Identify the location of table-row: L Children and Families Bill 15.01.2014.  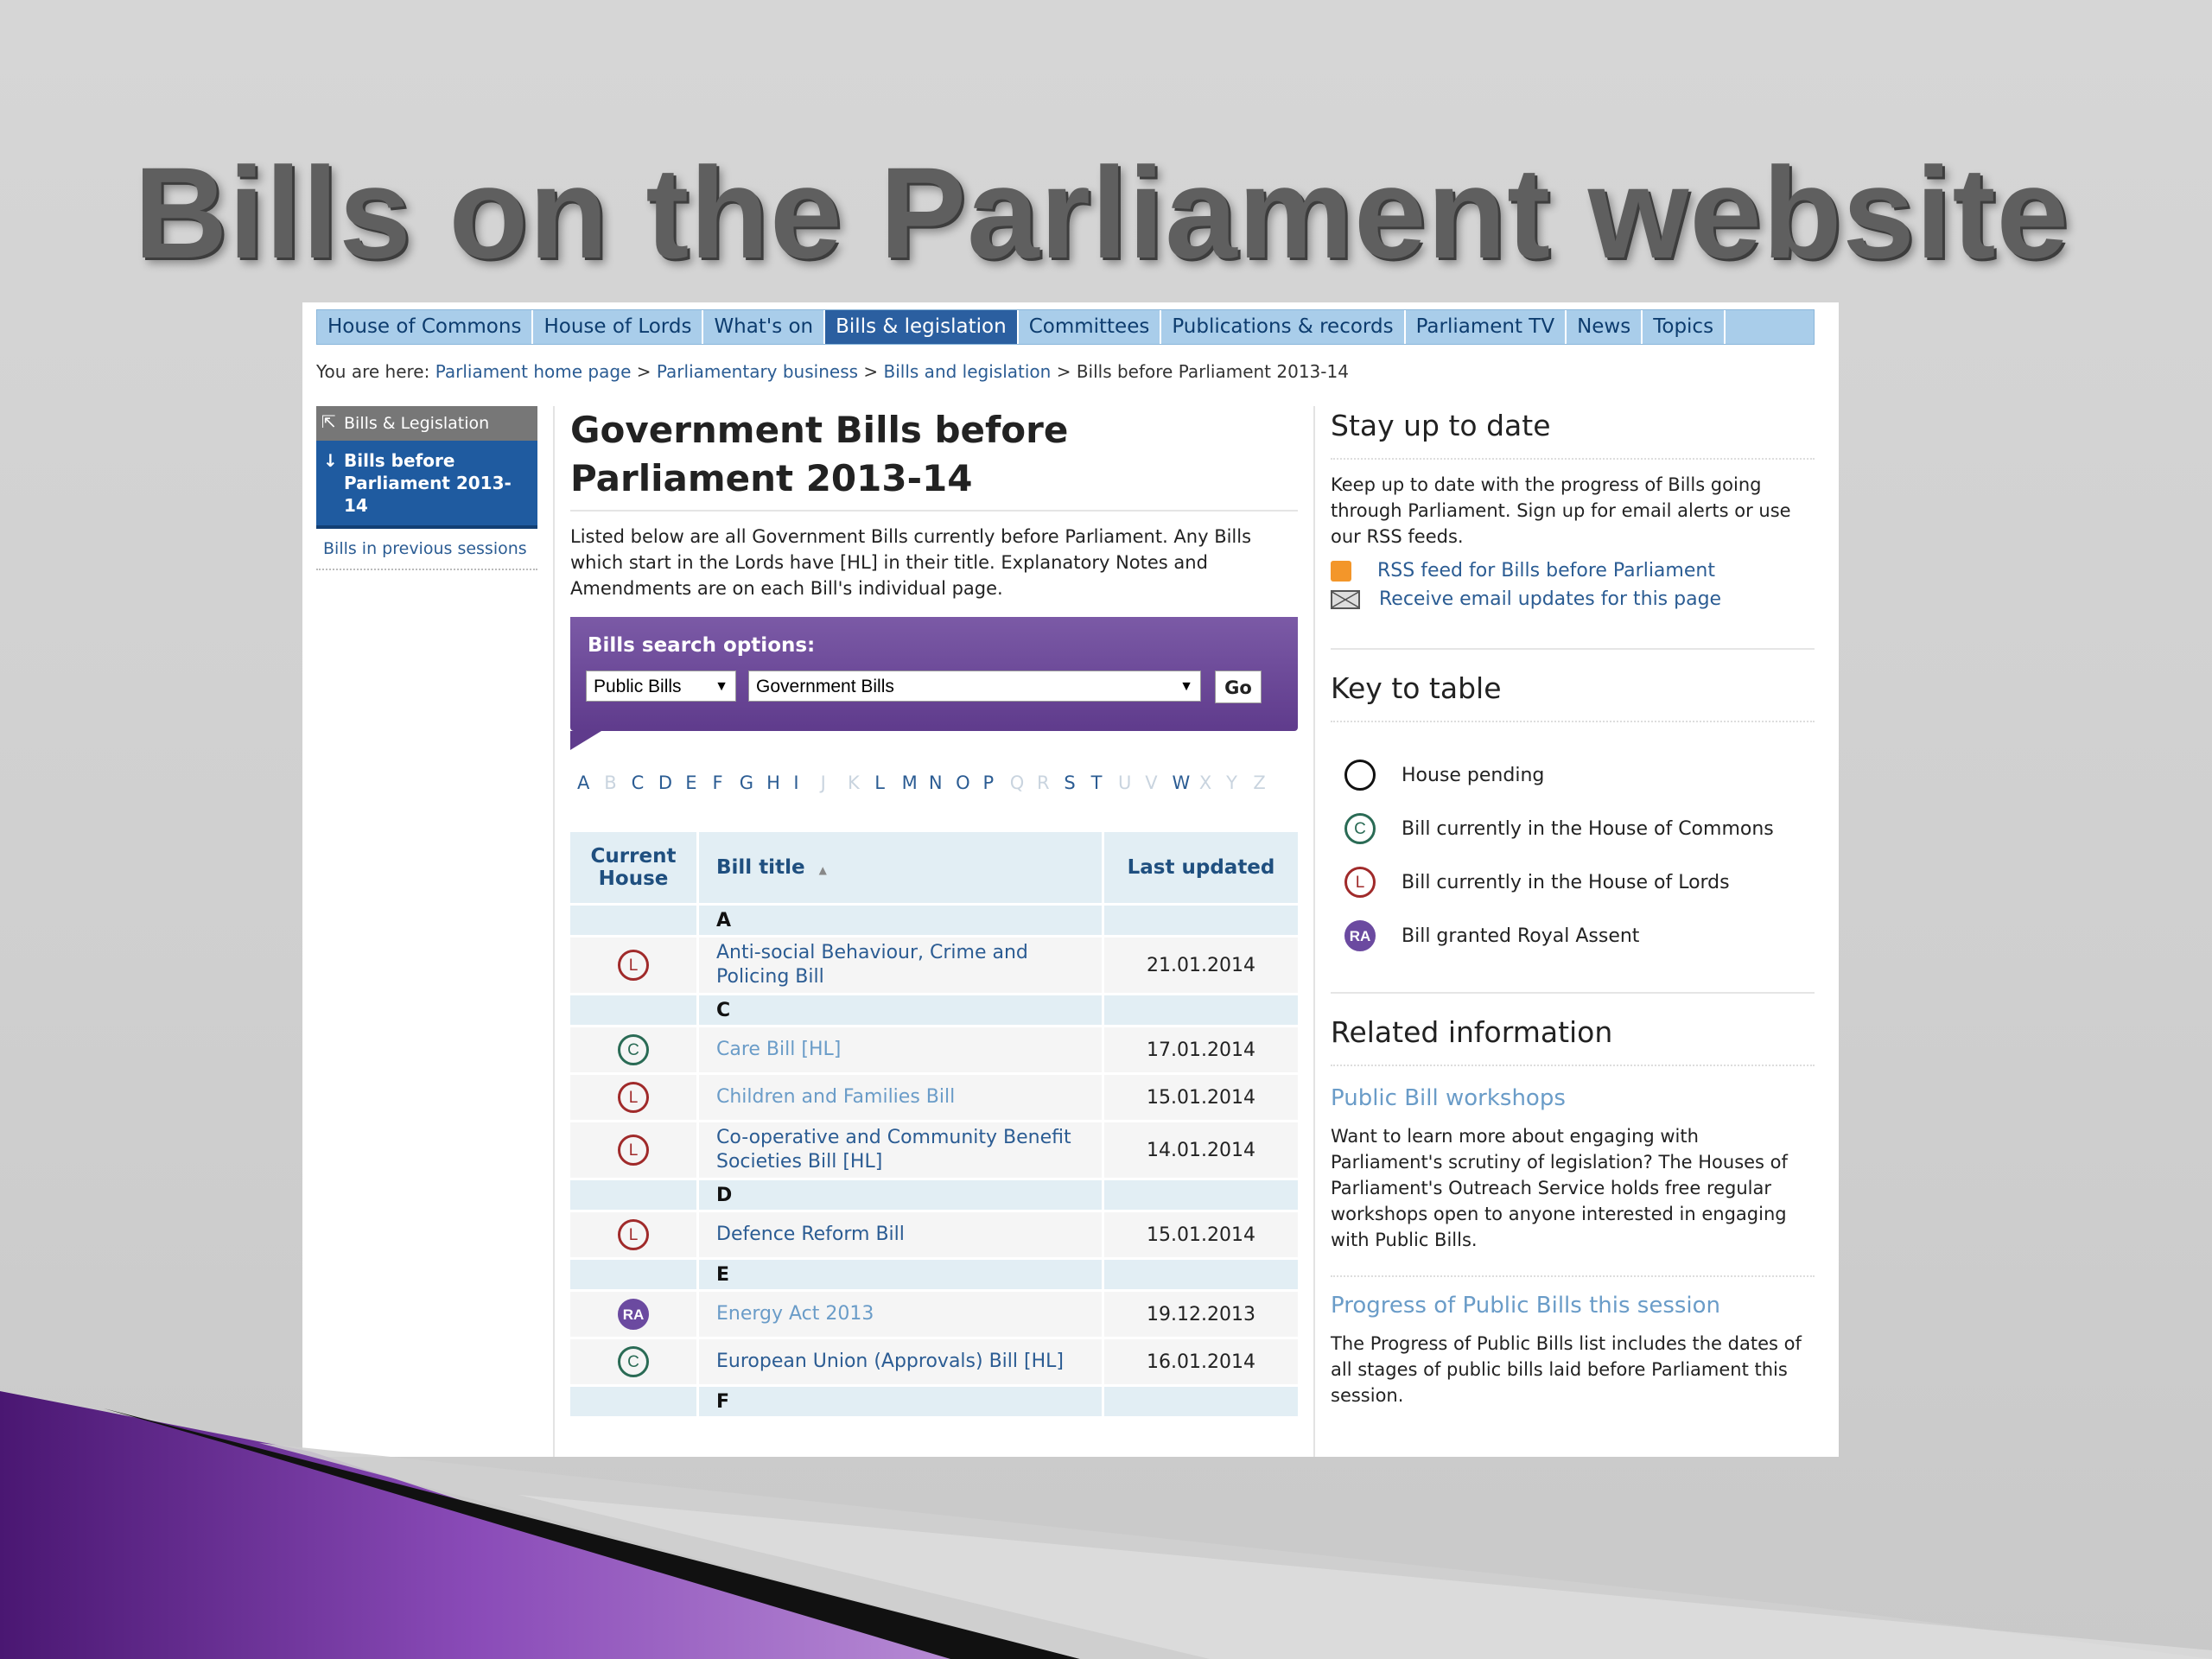
(934, 1097).